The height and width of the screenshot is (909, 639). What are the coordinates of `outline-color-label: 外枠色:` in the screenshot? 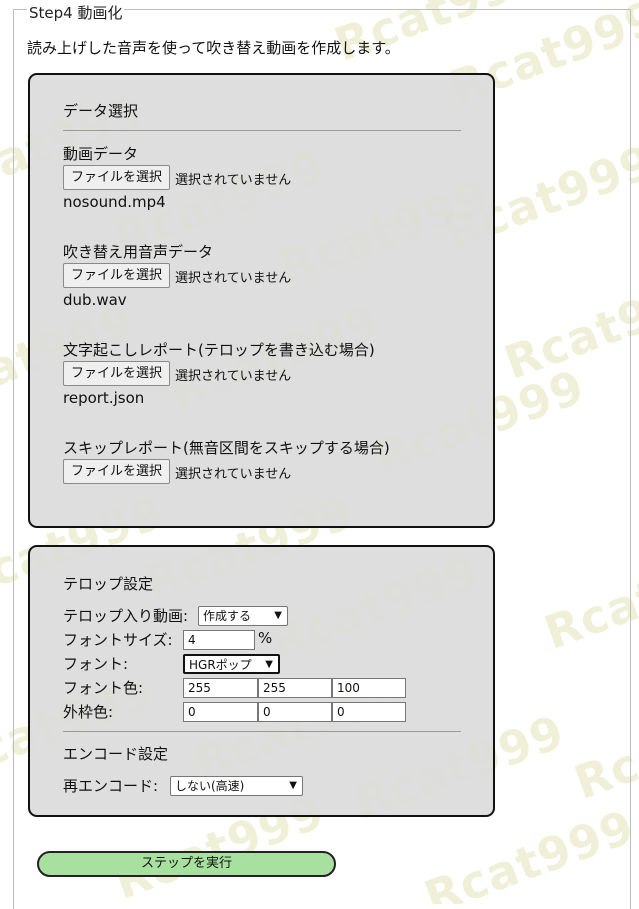 It's located at (88, 712).